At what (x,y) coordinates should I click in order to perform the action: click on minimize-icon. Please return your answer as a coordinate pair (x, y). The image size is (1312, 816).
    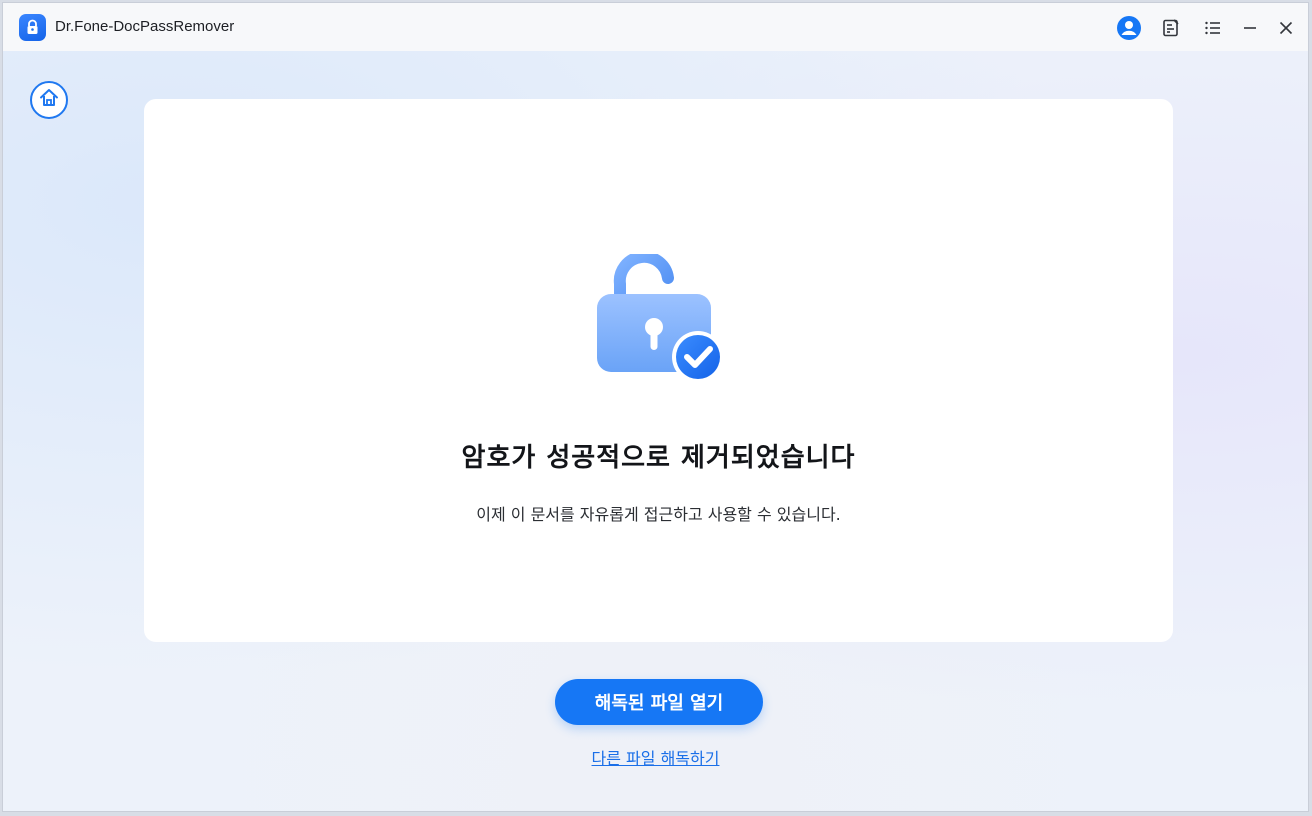
    Looking at the image, I should click on (1250, 28).